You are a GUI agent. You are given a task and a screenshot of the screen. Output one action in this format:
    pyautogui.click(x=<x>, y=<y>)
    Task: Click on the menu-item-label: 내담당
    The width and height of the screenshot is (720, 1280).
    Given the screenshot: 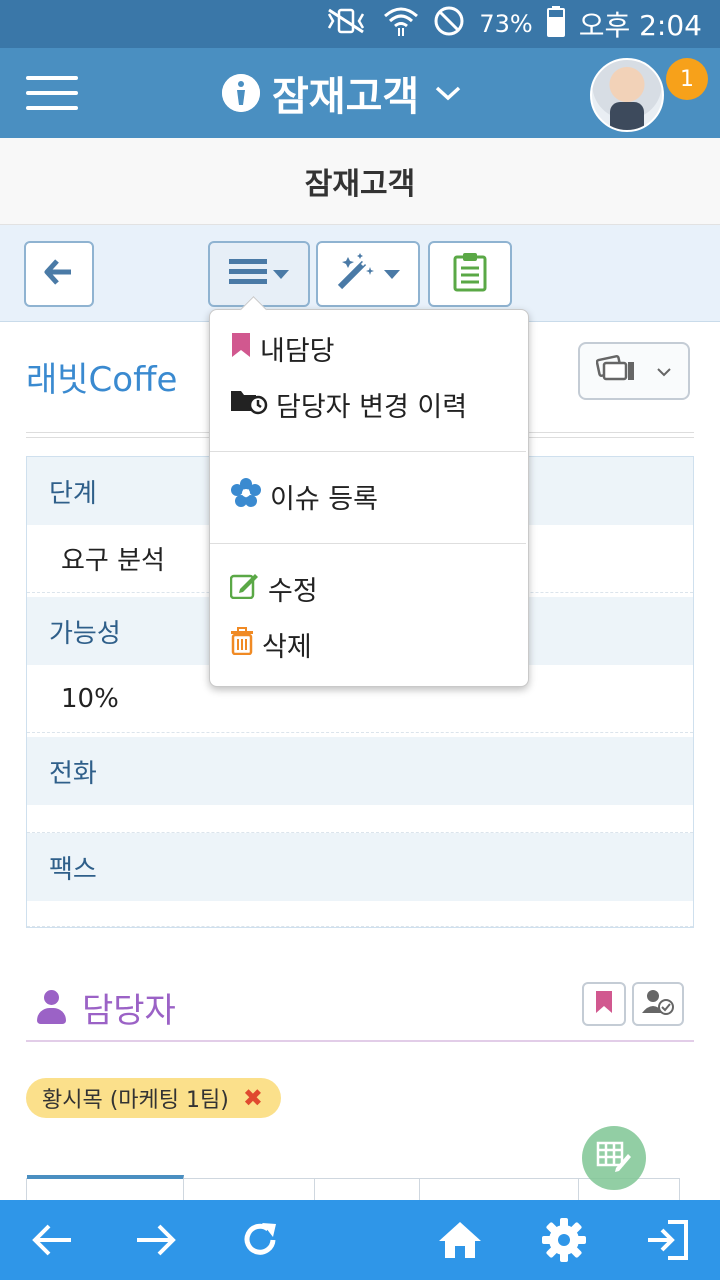 What is the action you would take?
    pyautogui.click(x=297, y=351)
    